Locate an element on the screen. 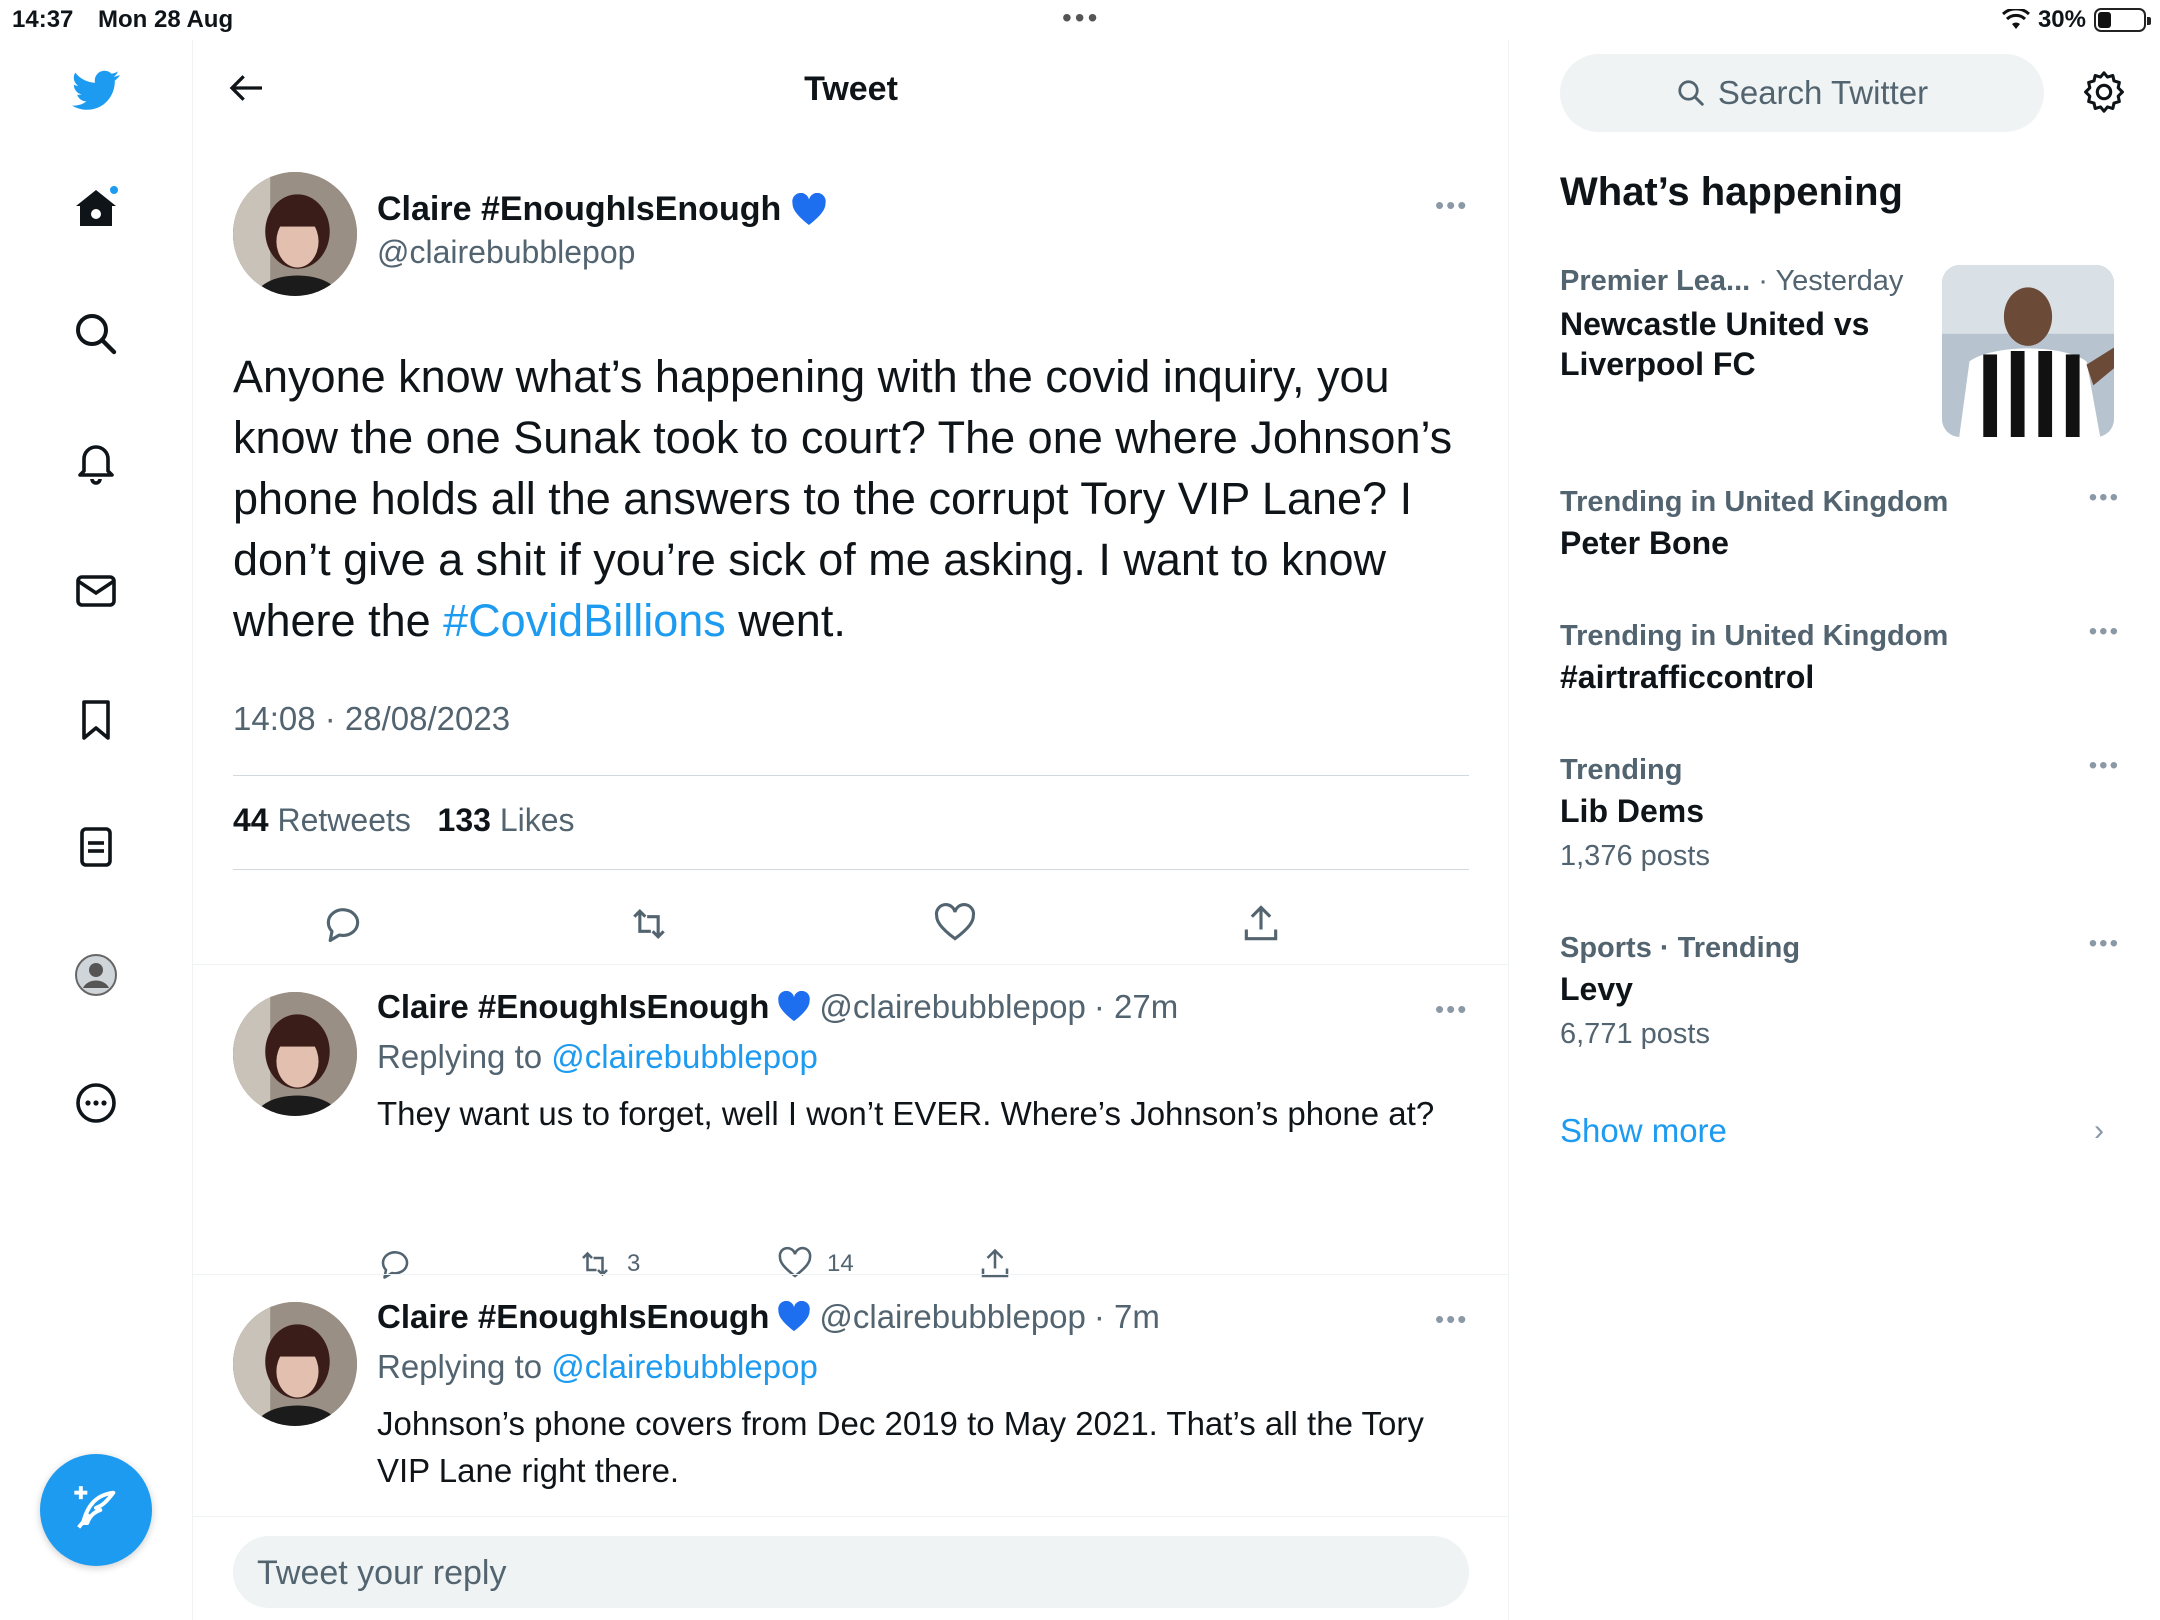 Image resolution: width=2160 pixels, height=1620 pixels. compose-tweet-button is located at coordinates (96, 1510).